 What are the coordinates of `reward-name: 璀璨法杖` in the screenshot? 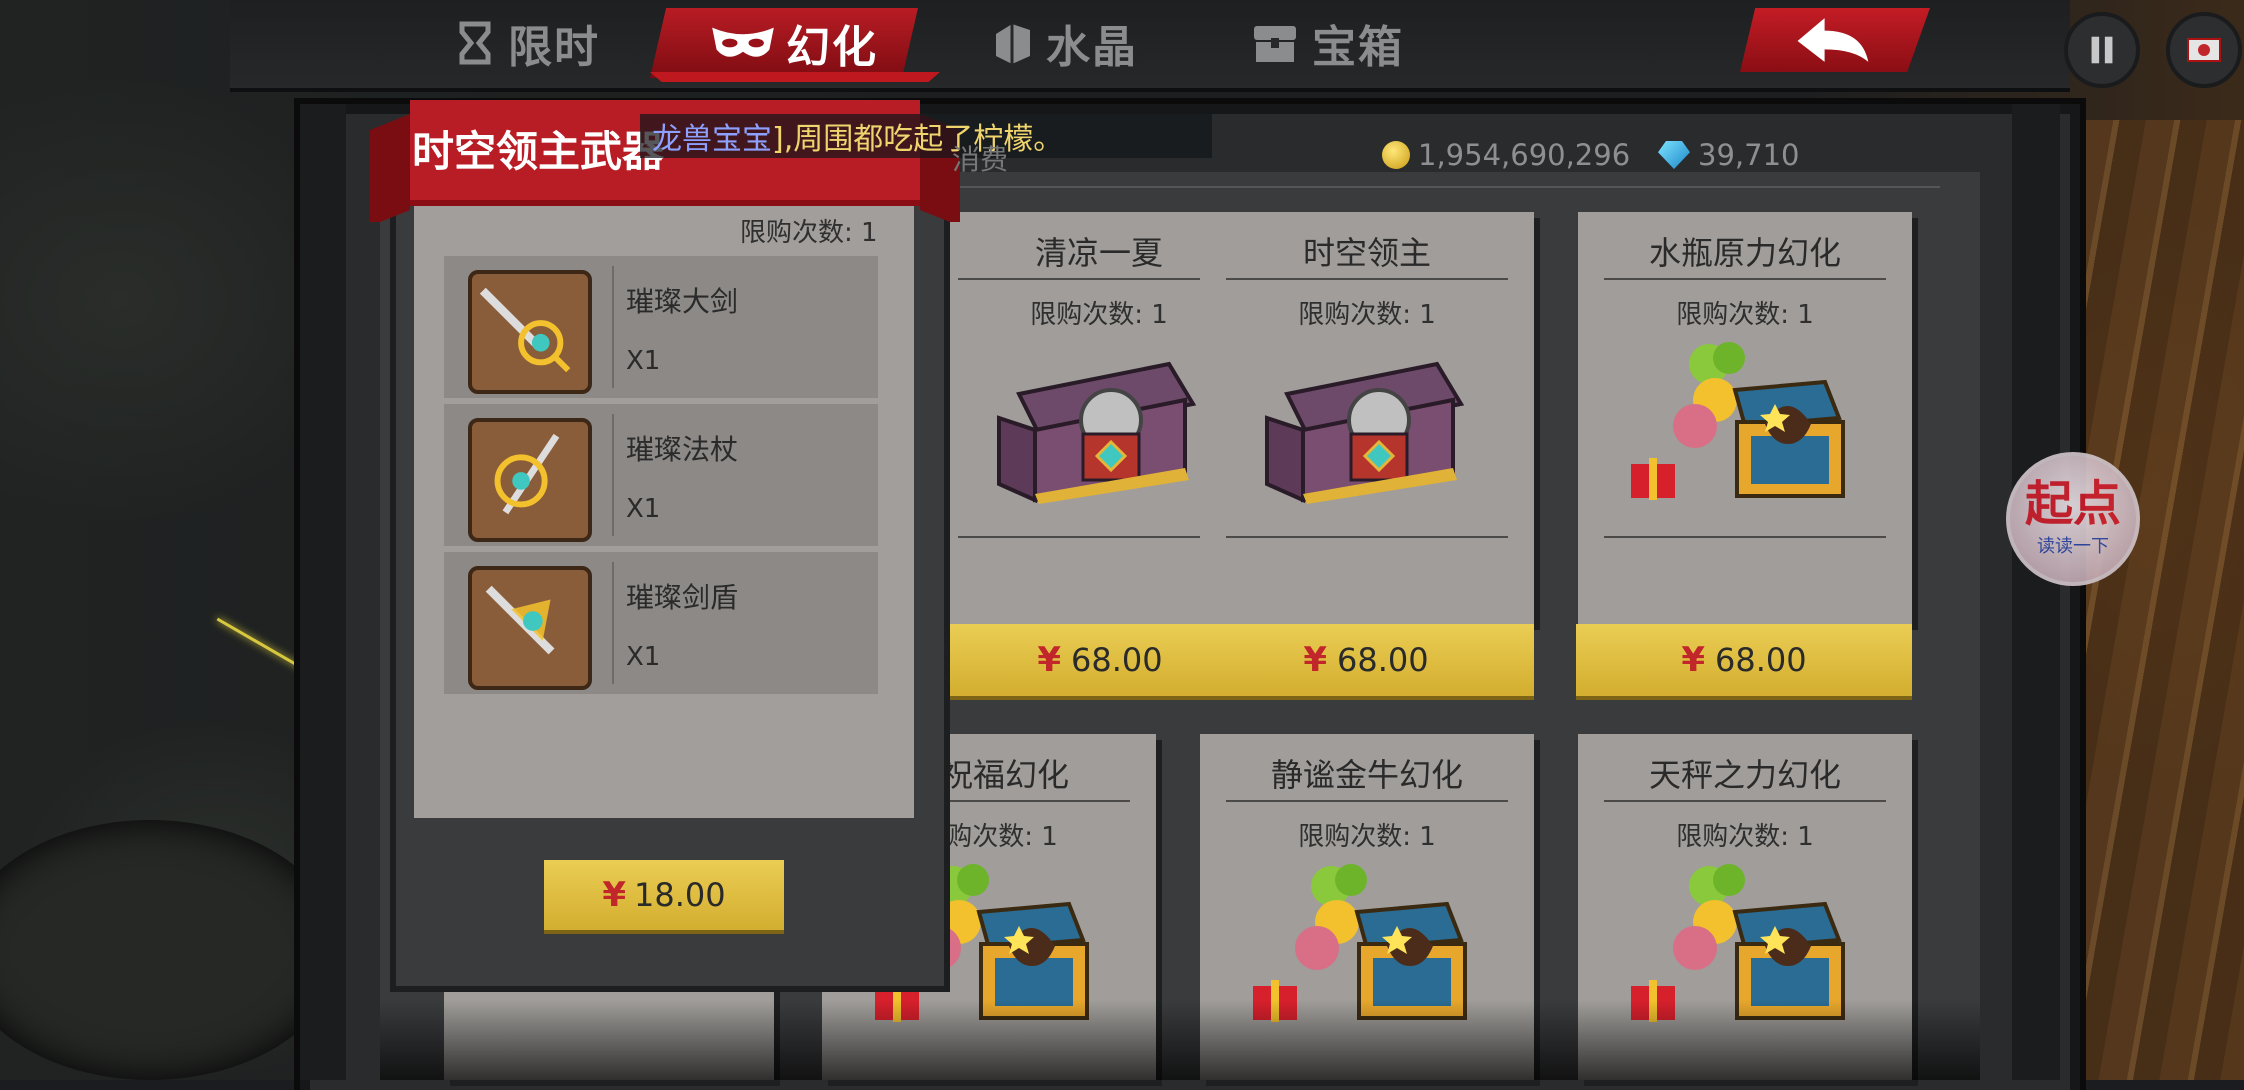 It's located at (682, 449).